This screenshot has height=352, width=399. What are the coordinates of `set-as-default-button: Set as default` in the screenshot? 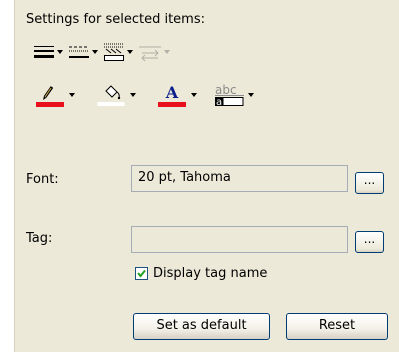 It's located at (201, 326).